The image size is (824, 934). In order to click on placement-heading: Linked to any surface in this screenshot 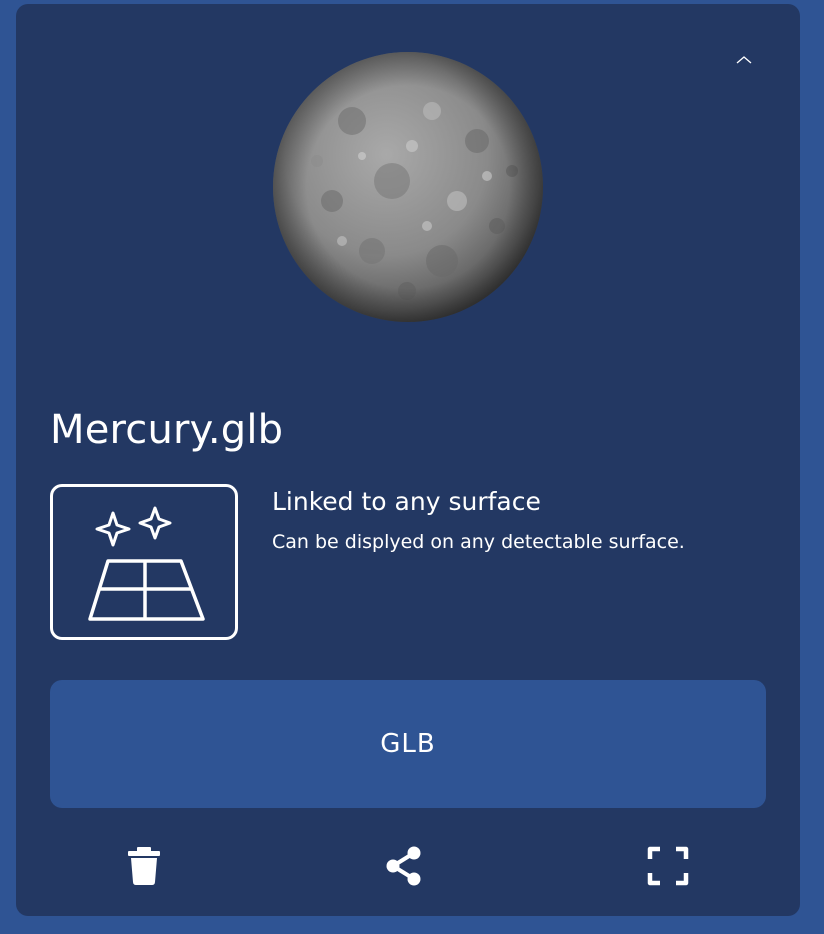, I will do `click(406, 501)`.